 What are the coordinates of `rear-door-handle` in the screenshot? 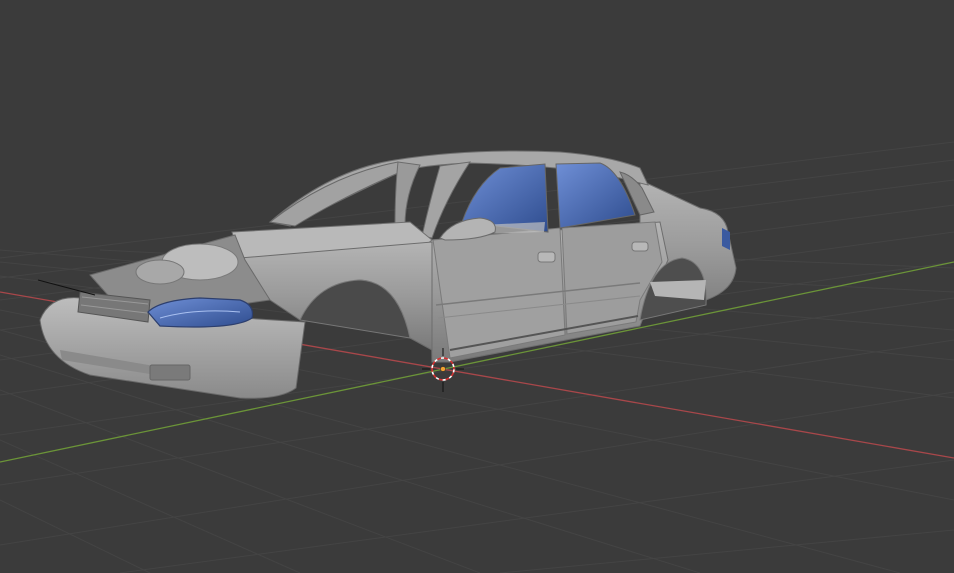 It's located at (640, 246).